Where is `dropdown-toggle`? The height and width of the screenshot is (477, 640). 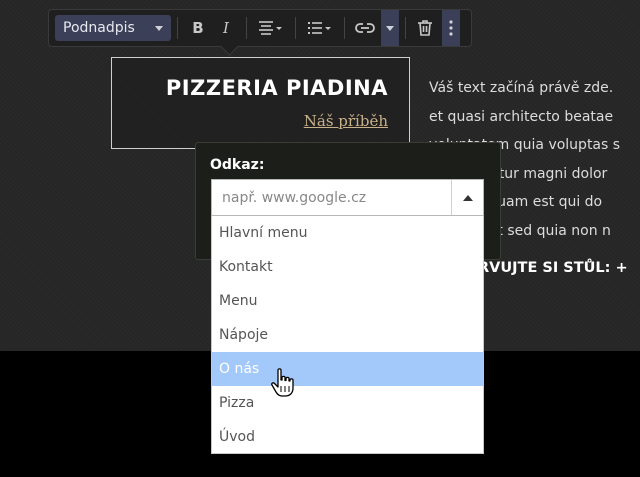
dropdown-toggle is located at coordinates (467, 197).